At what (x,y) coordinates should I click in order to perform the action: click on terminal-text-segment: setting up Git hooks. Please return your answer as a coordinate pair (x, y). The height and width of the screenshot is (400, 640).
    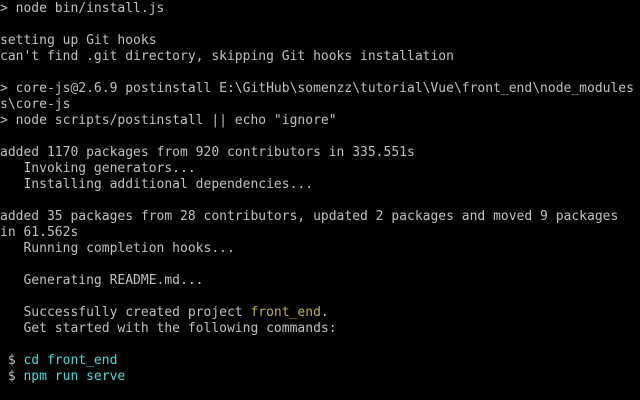
    Looking at the image, I should click on (78, 40).